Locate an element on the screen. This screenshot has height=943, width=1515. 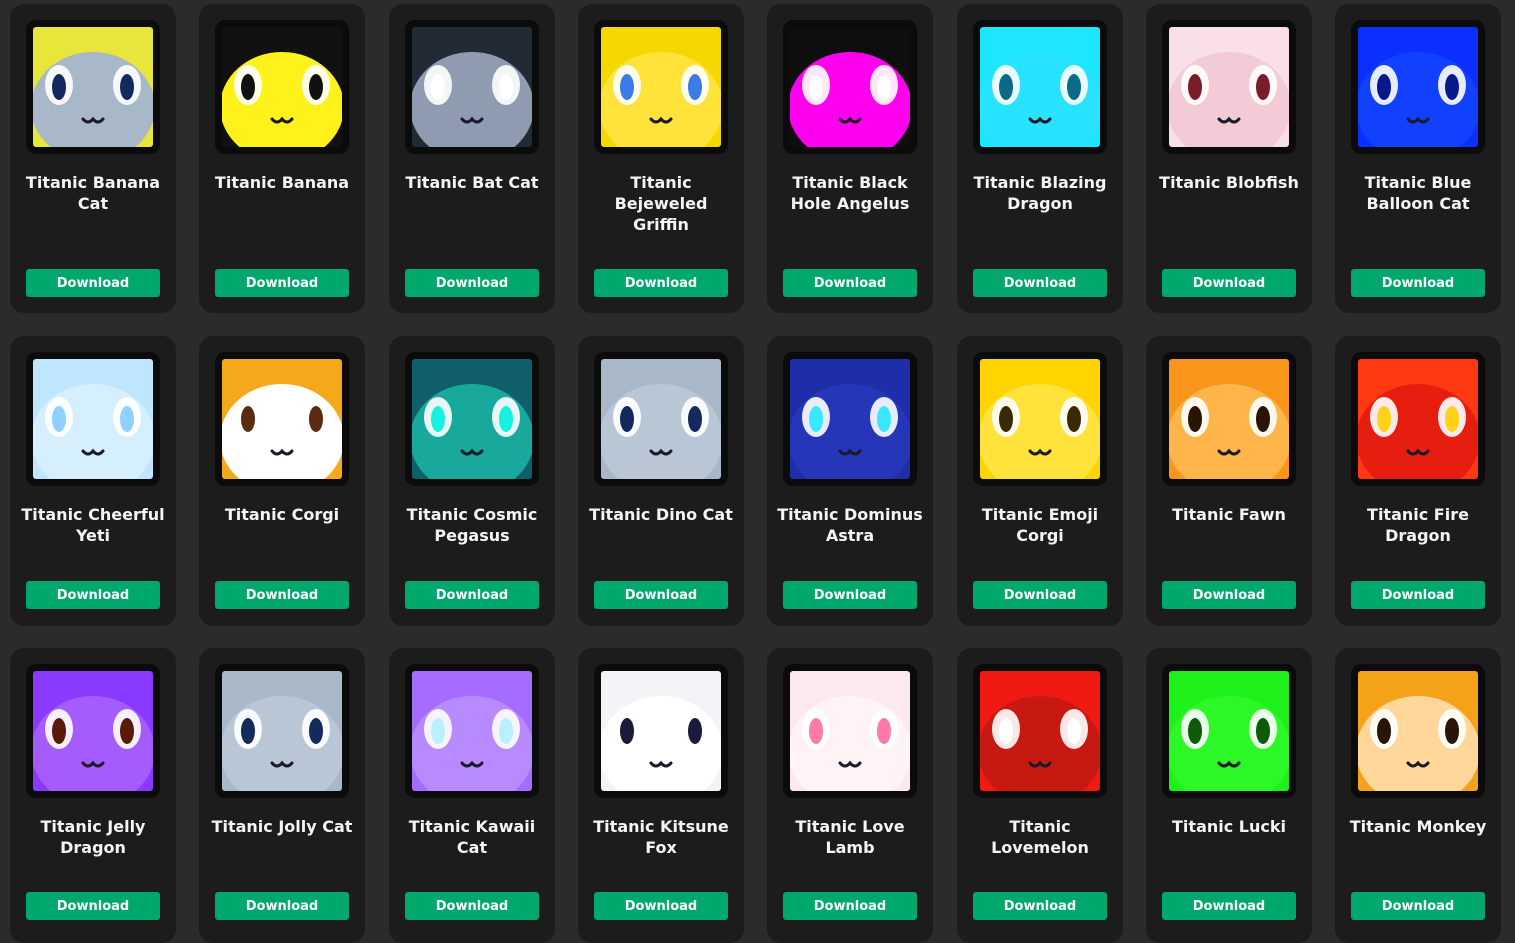
pet-card: Titanic Lovemelon Download is located at coordinates (1040, 795).